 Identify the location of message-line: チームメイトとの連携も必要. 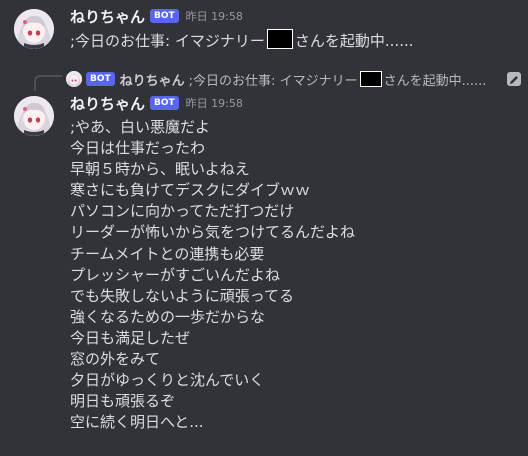
(167, 253).